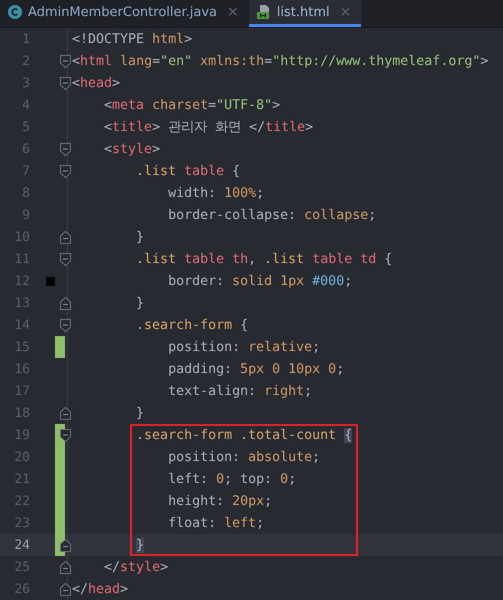 Image resolution: width=503 pixels, height=600 pixels. What do you see at coordinates (243, 435) in the screenshot?
I see `code-line: .search-form .total-count {` at bounding box center [243, 435].